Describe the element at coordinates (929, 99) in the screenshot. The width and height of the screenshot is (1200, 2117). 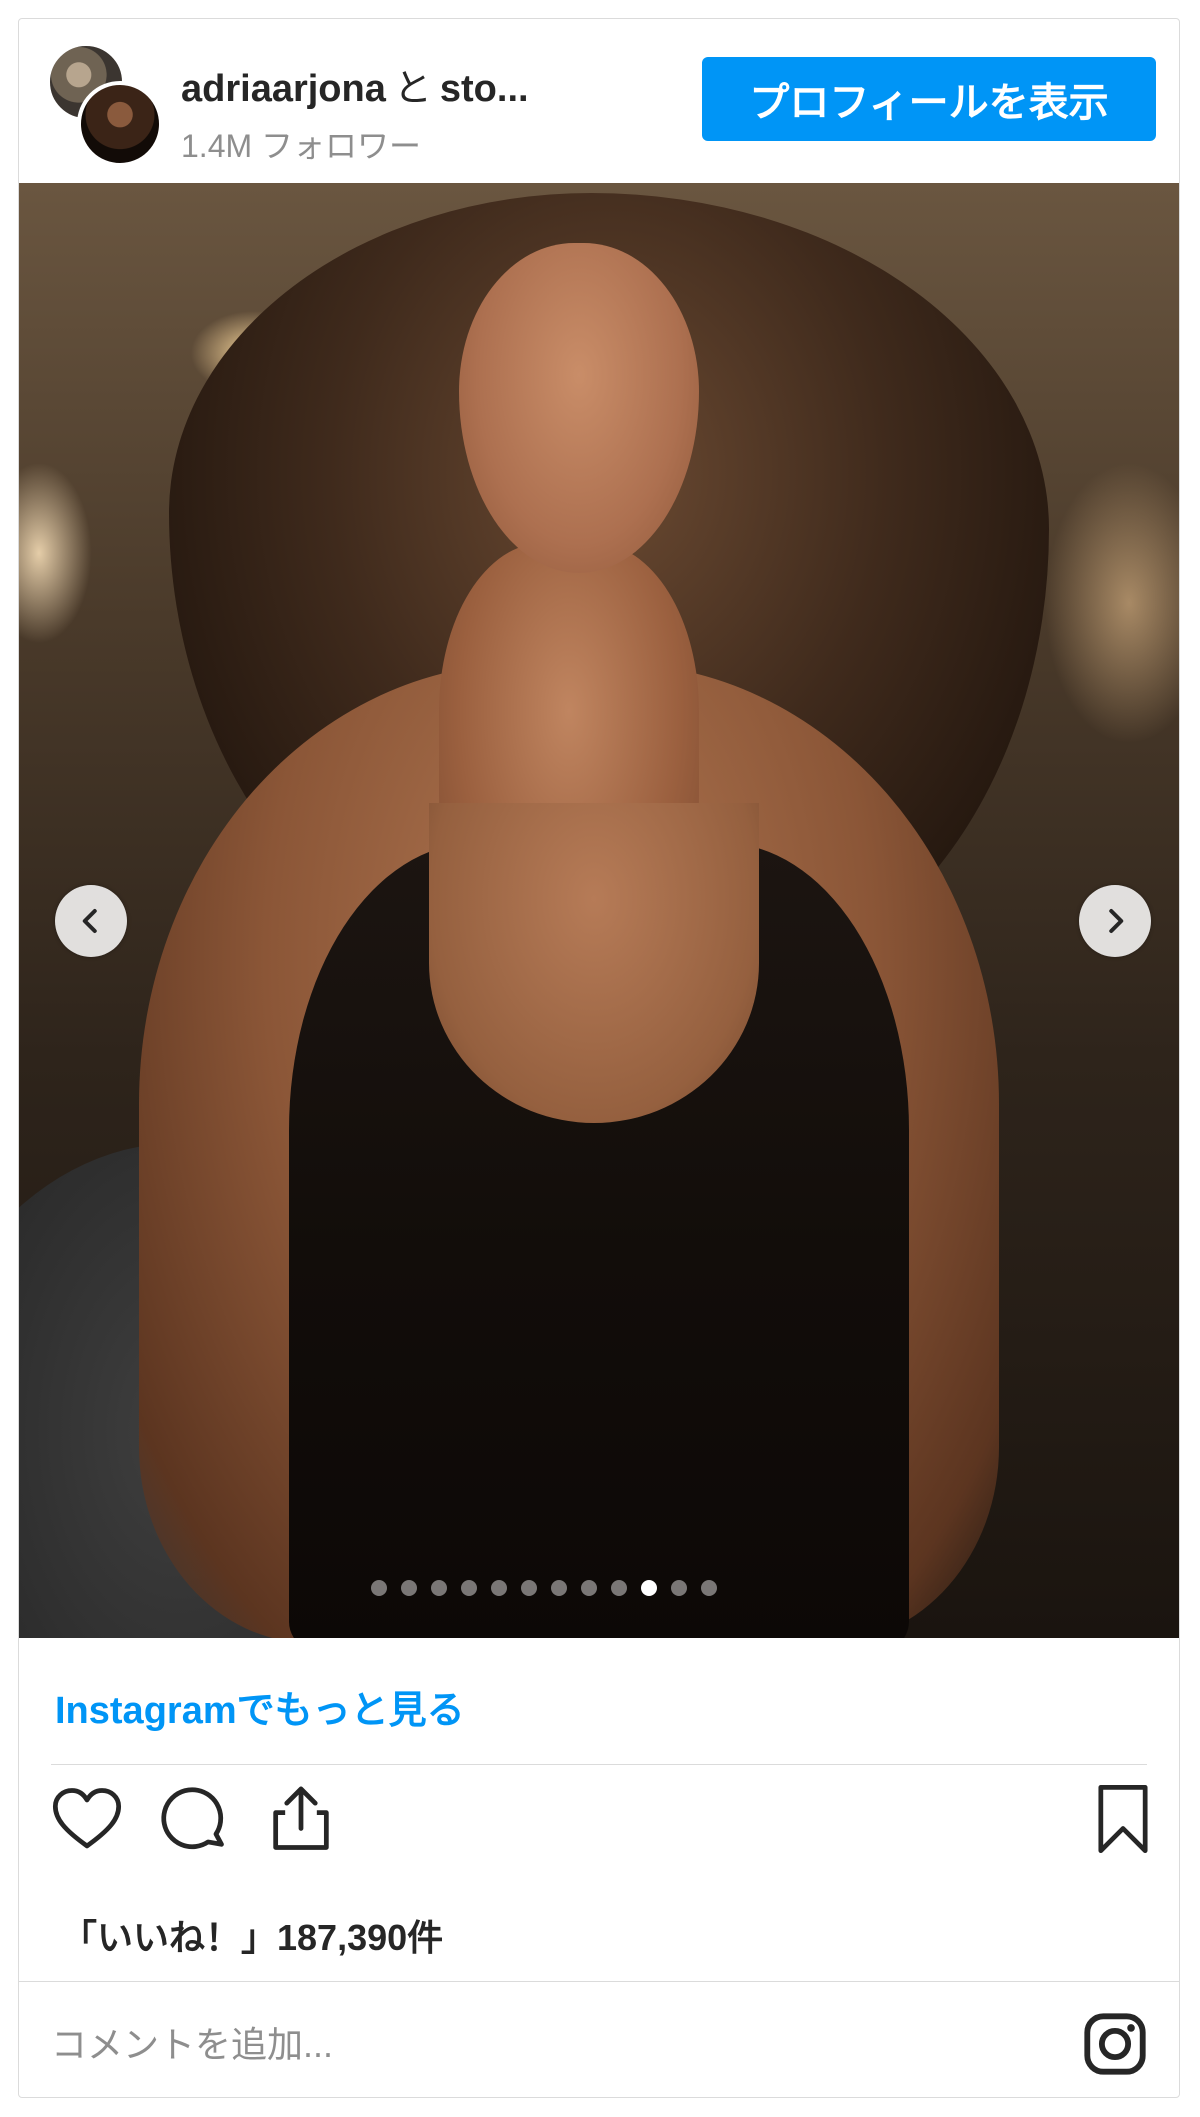
I see `view-profile-button: プロフィールを表示` at that location.